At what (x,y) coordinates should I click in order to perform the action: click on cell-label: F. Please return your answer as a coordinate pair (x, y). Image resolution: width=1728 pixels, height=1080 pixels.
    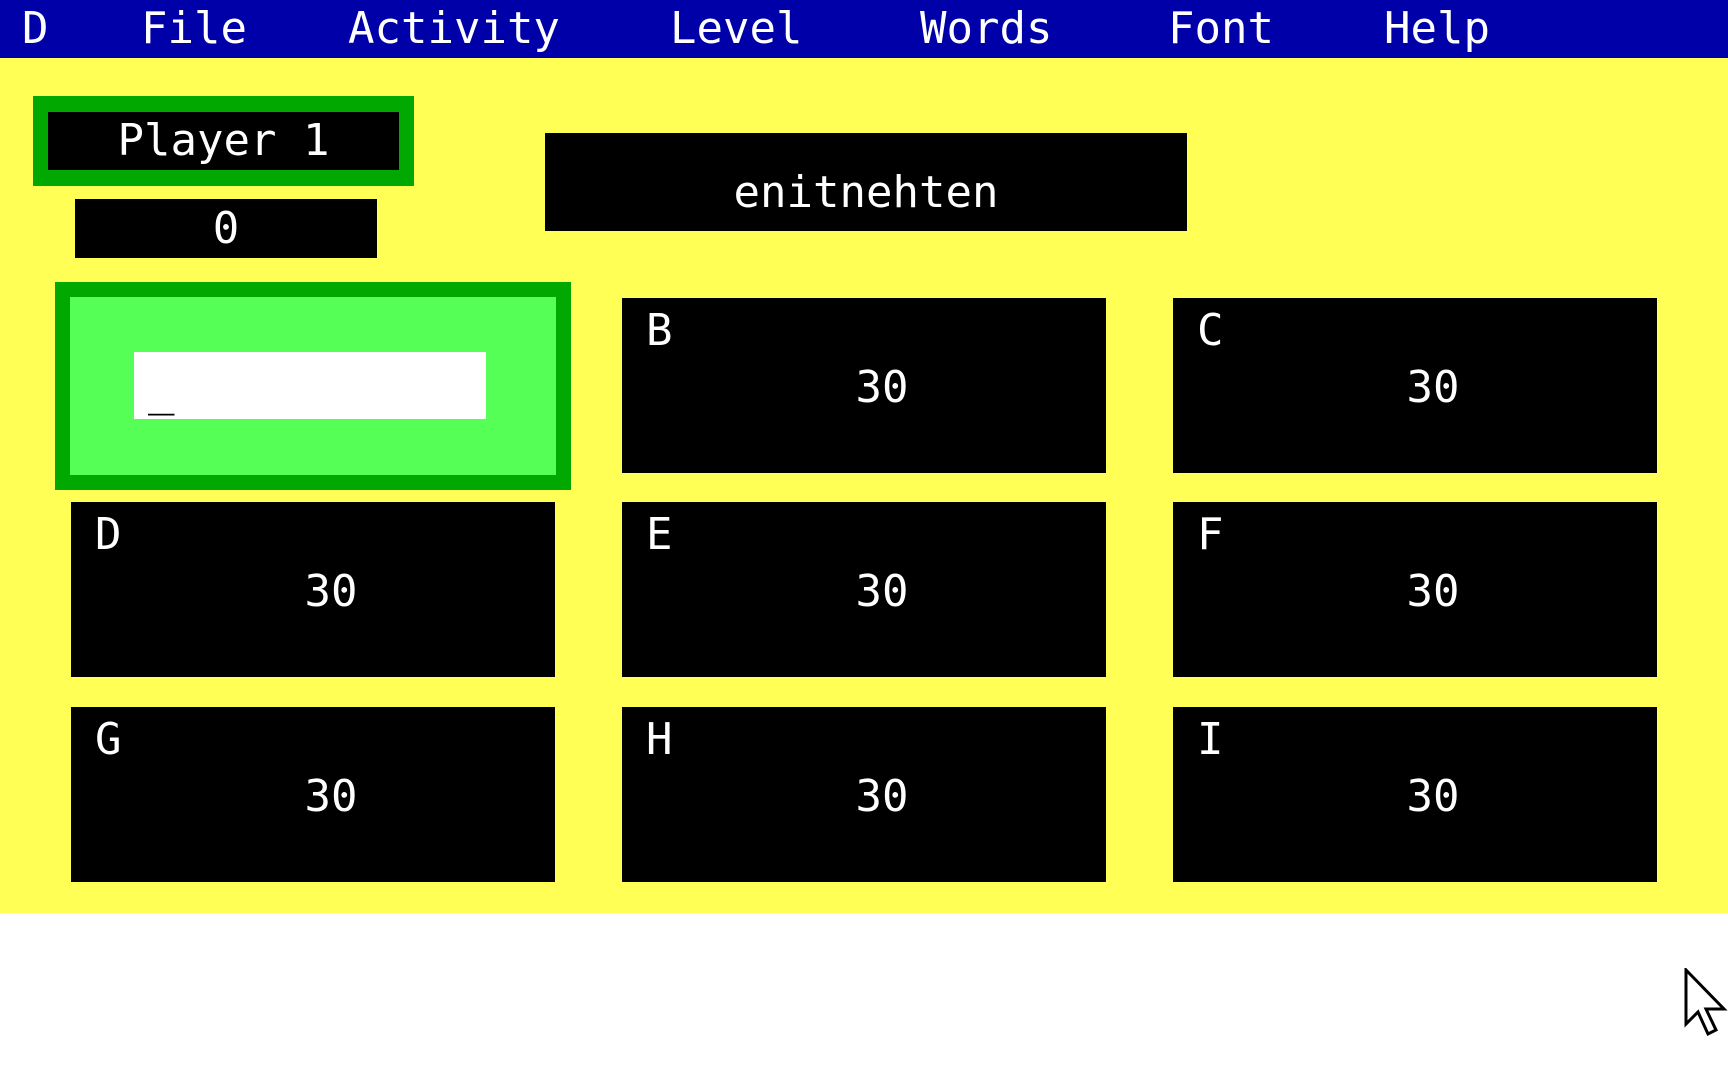
    Looking at the image, I should click on (1210, 534).